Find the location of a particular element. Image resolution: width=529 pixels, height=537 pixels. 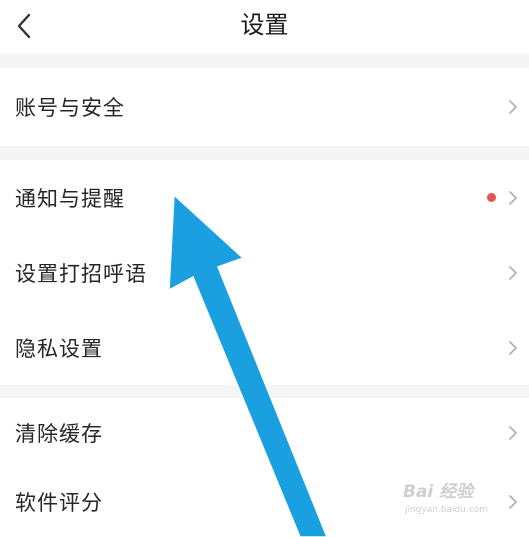

settings-item-label: 设置打招呼语 is located at coordinates (81, 273).